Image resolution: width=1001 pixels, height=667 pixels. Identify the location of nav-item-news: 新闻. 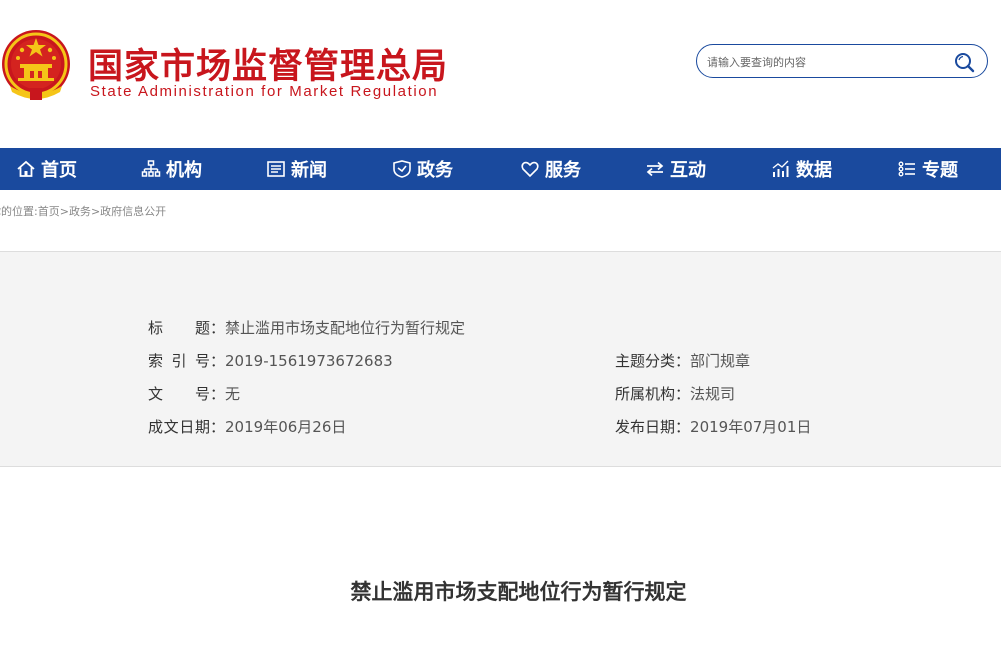
(296, 169).